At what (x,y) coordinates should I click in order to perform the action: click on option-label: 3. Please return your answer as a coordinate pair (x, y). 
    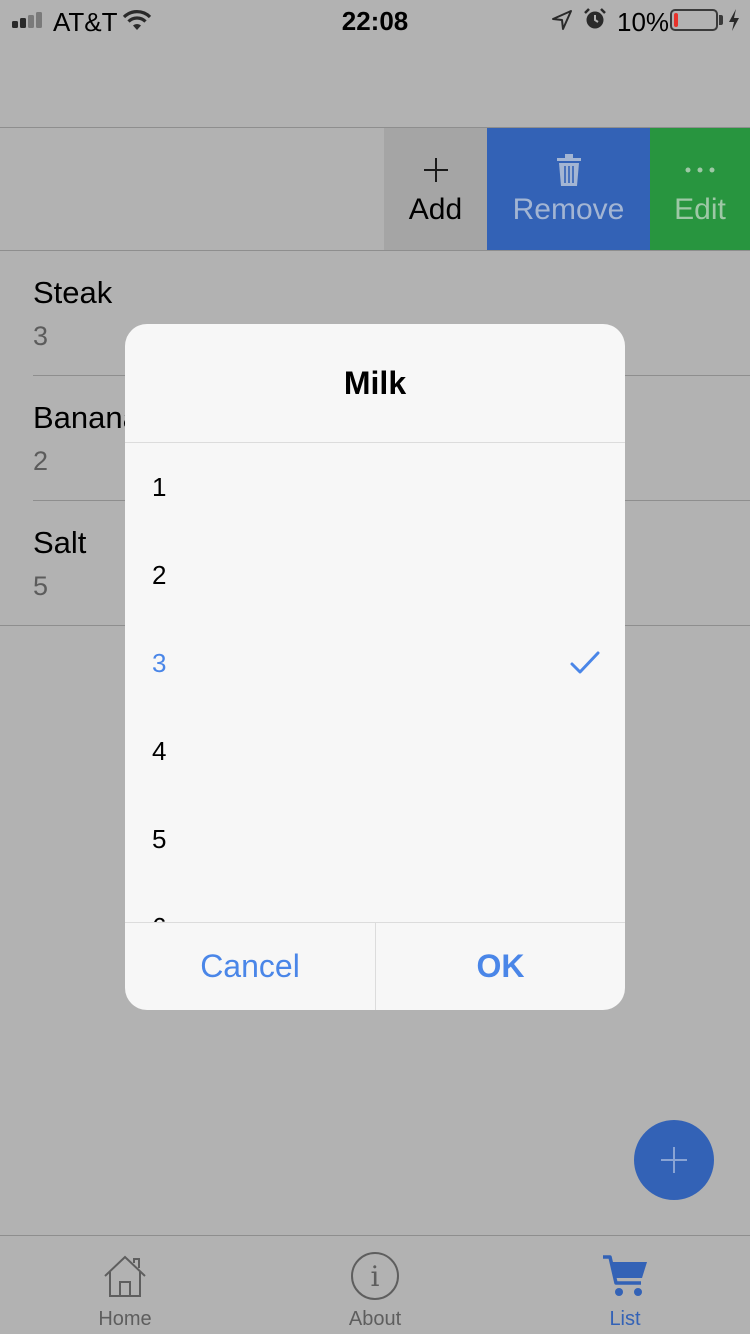
    Looking at the image, I should click on (159, 662).